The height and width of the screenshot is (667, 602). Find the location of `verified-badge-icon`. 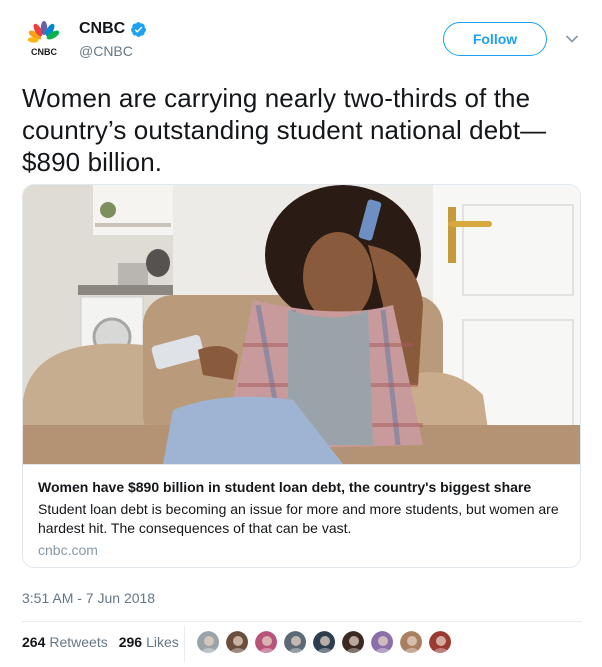

verified-badge-icon is located at coordinates (139, 29).